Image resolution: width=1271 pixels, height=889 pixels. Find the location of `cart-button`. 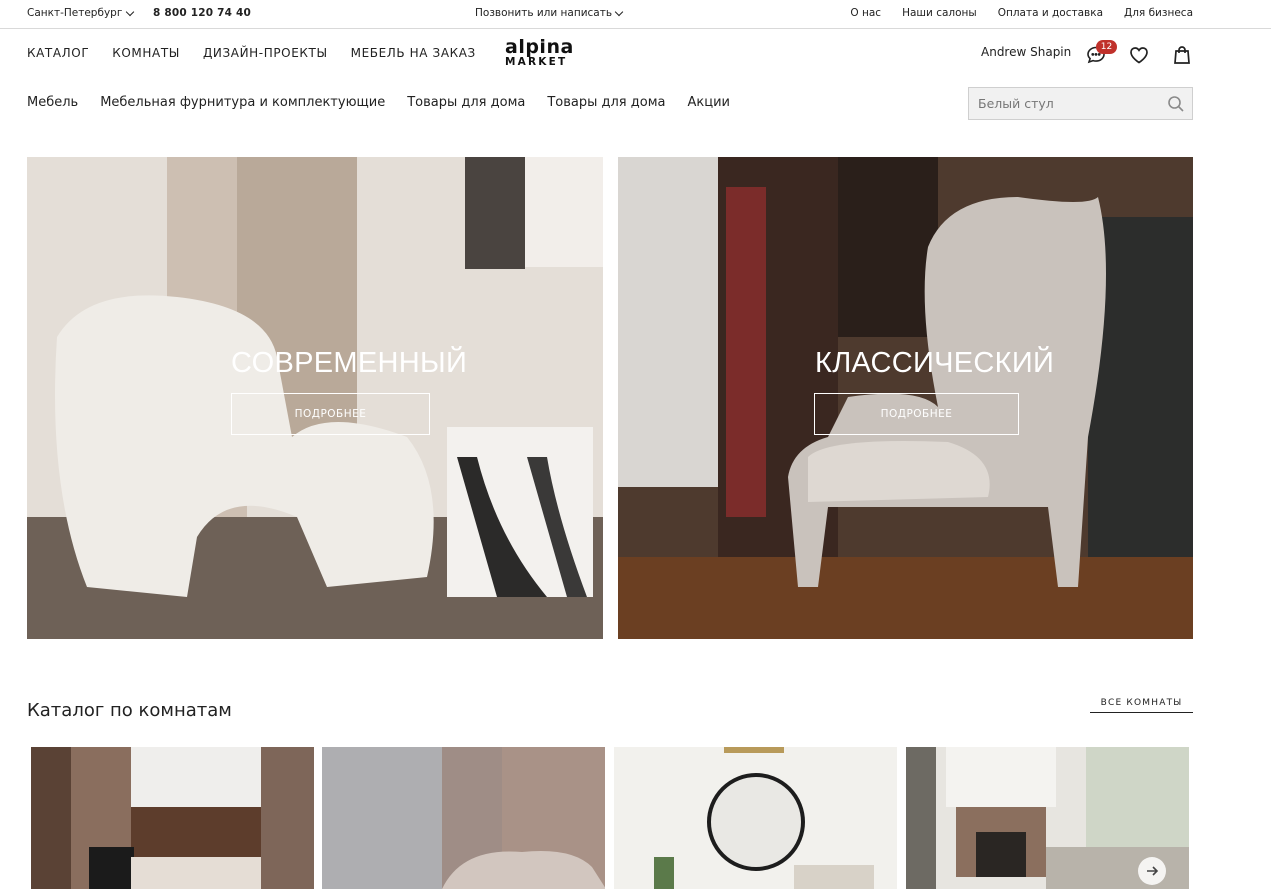

cart-button is located at coordinates (1182, 55).